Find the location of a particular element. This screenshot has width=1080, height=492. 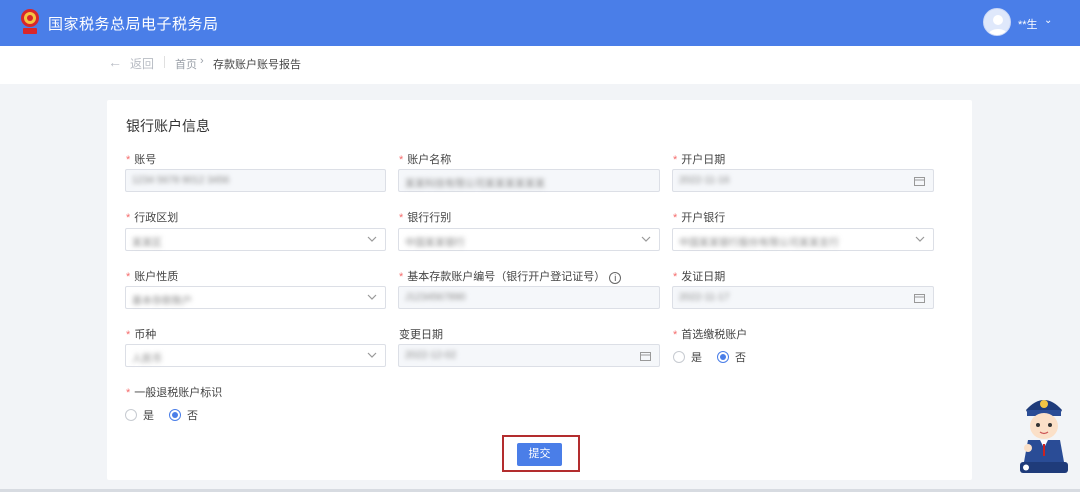

open-bank-label: * 开户银行 is located at coordinates (699, 218).